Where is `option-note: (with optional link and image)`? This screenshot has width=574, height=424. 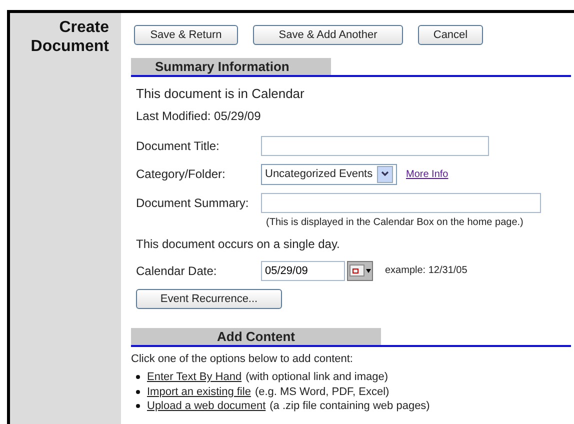 option-note: (with optional link and image) is located at coordinates (317, 377).